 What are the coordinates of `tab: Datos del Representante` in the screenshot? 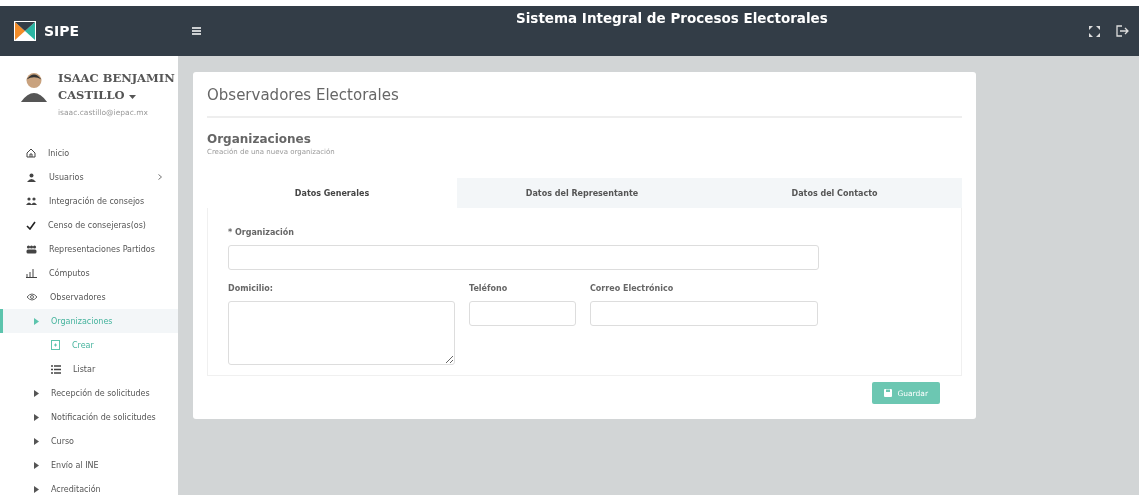 It's located at (582, 193).